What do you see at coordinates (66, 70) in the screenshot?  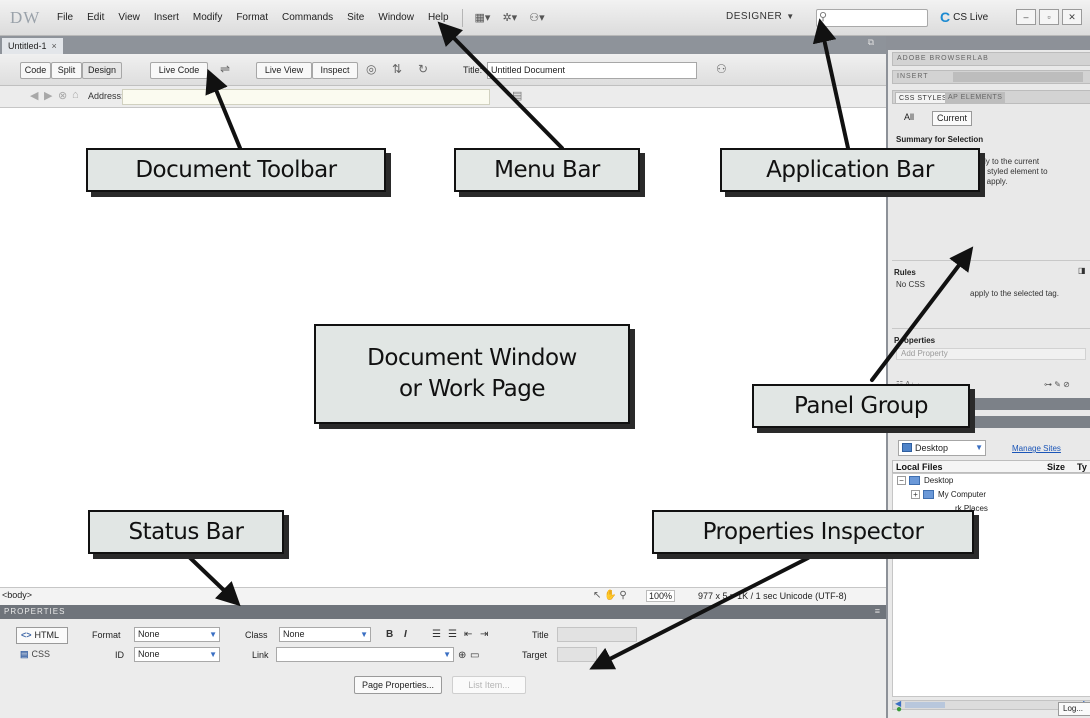 I see `split-view-button: Split` at bounding box center [66, 70].